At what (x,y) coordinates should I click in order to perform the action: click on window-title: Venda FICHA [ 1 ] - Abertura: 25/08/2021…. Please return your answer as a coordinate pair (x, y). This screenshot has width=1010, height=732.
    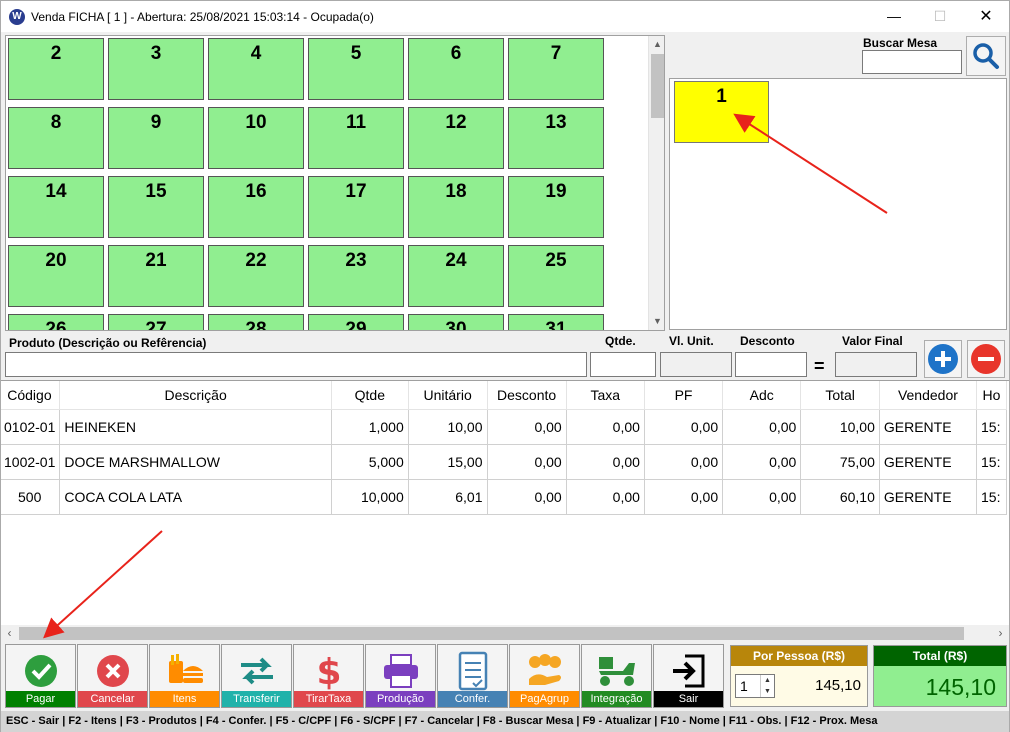
    Looking at the image, I should click on (202, 16).